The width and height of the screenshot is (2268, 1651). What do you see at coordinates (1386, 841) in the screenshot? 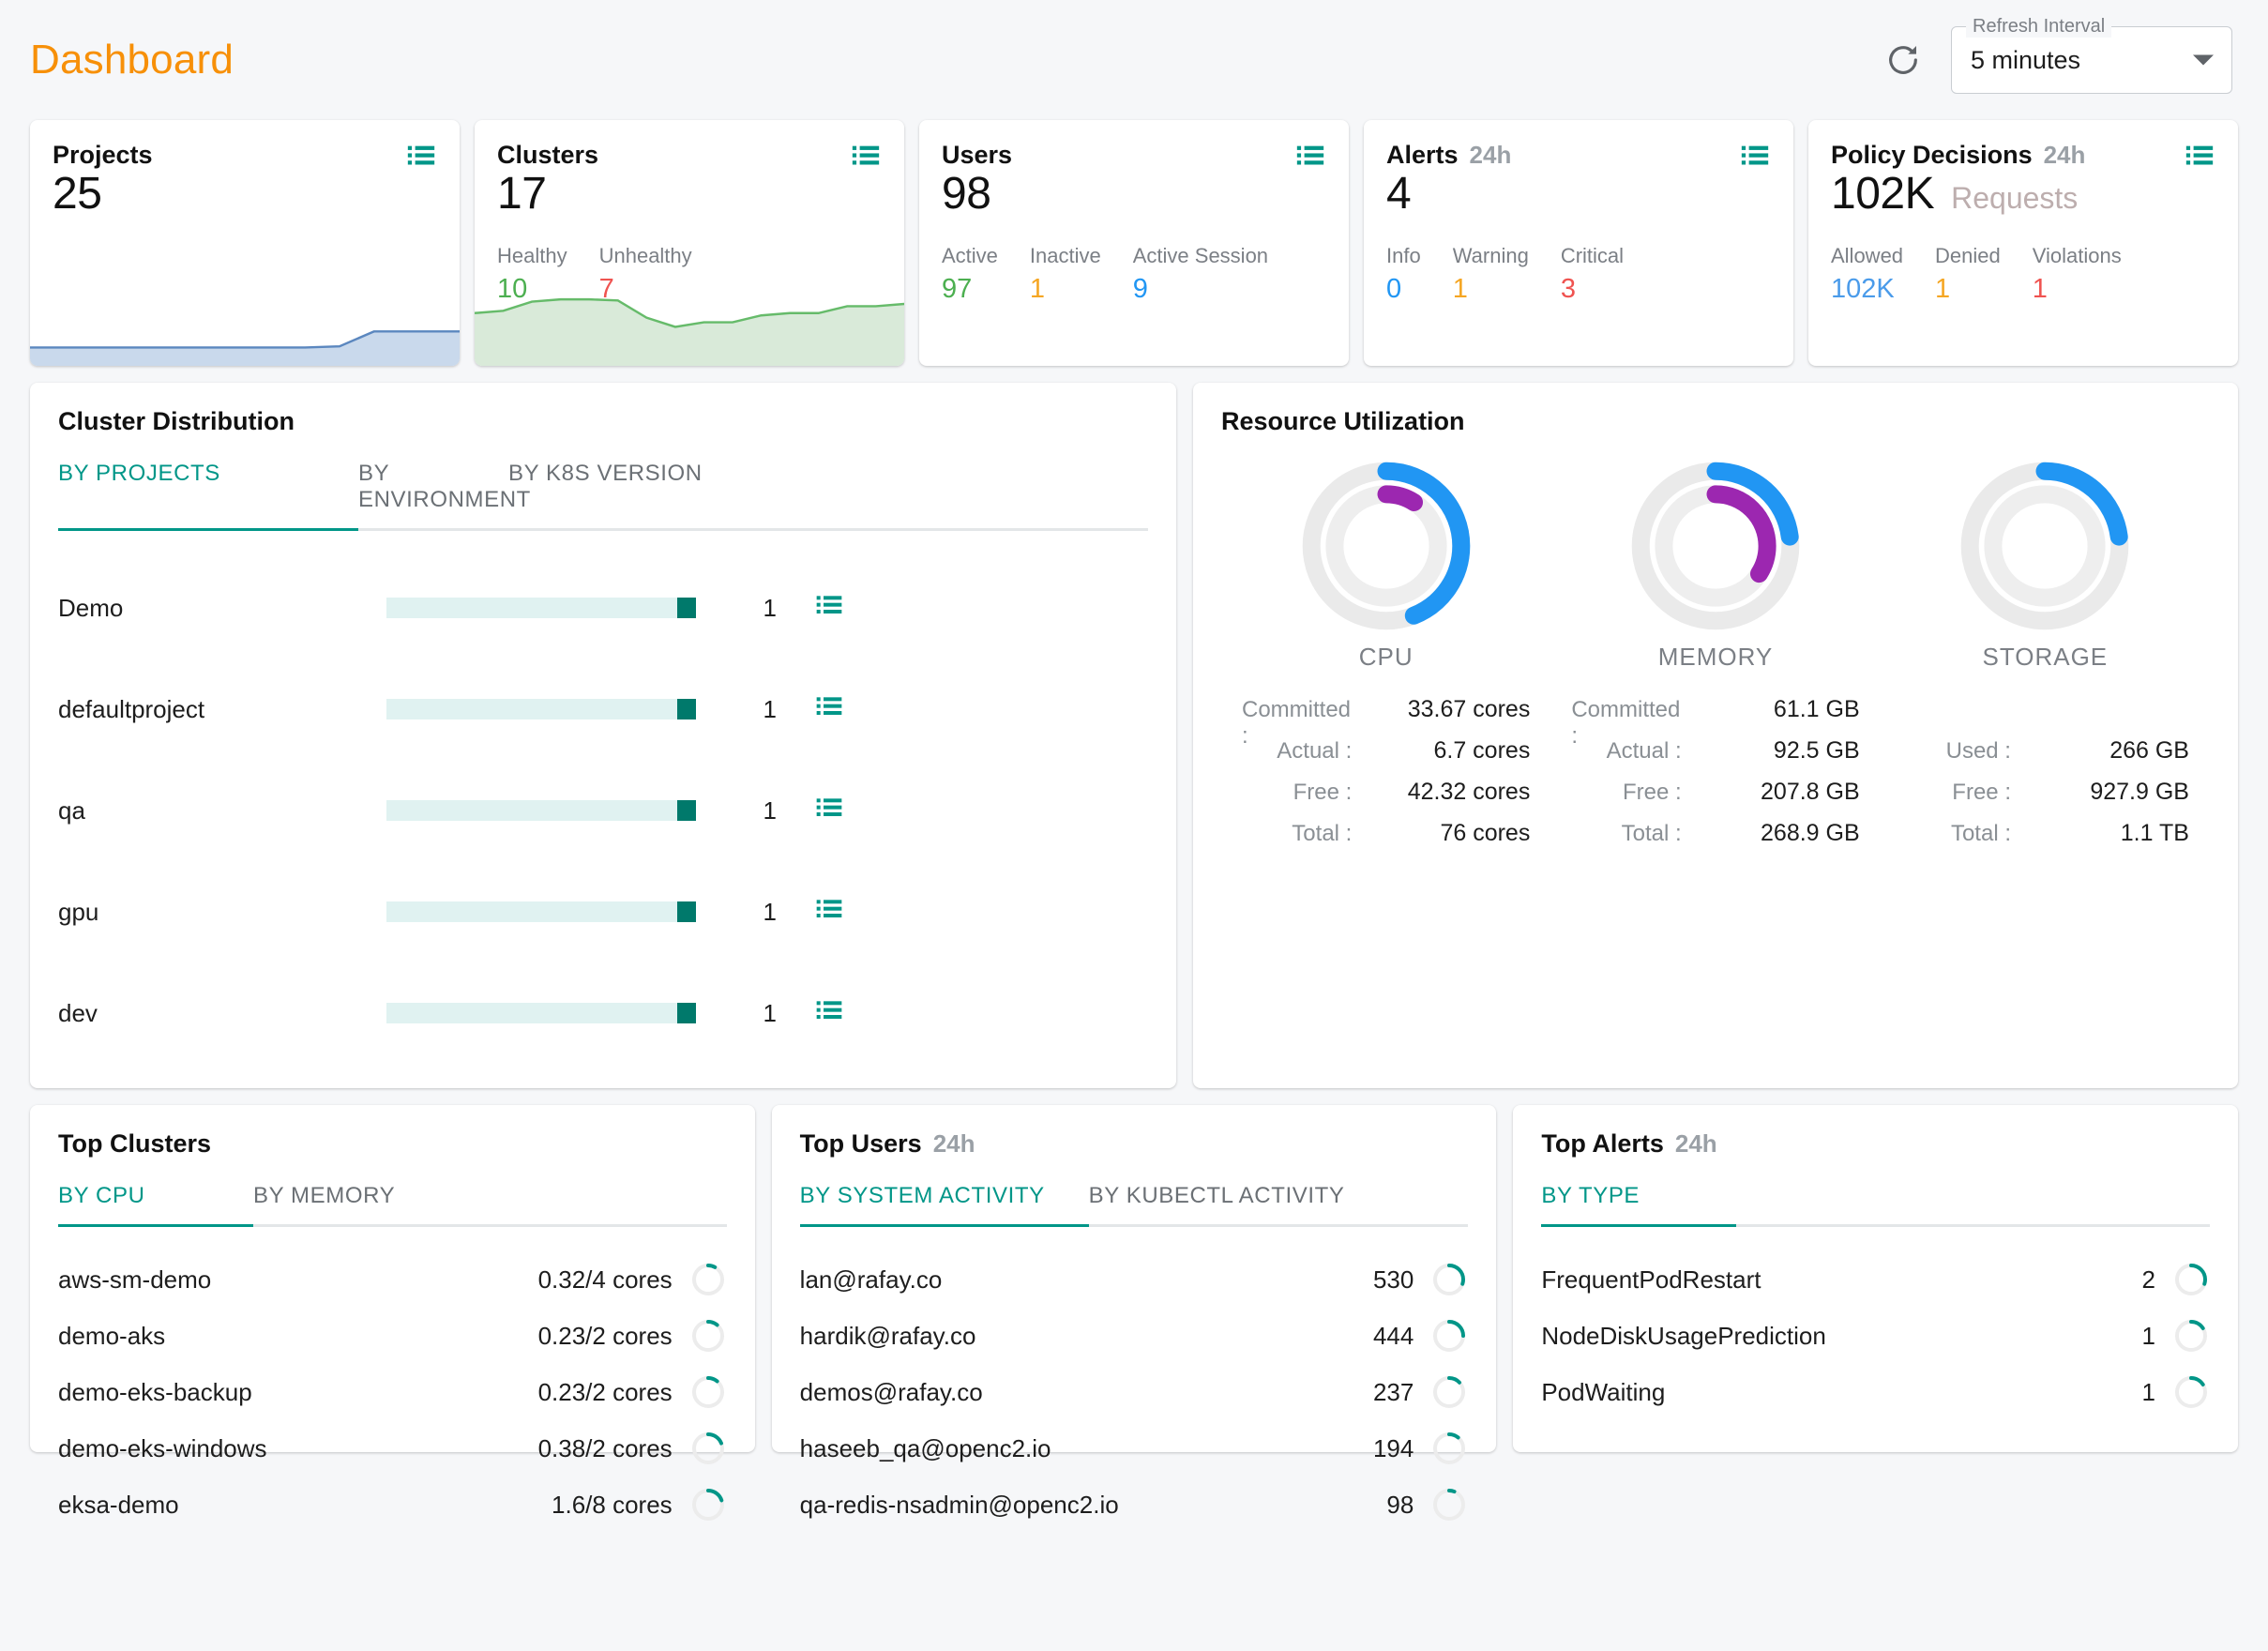
I see `stat-line: Total : 76 cores` at bounding box center [1386, 841].